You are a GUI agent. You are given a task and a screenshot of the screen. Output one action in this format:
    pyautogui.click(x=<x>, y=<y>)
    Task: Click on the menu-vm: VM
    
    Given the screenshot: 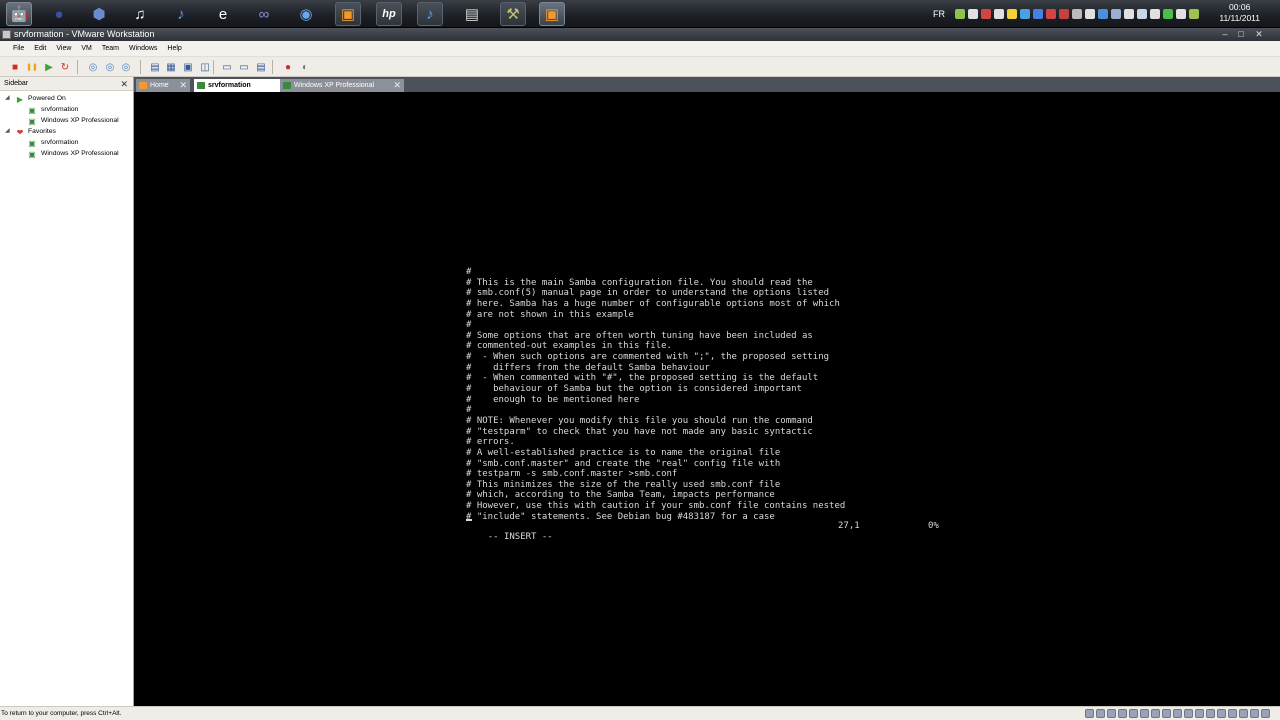 What is the action you would take?
    pyautogui.click(x=86, y=48)
    